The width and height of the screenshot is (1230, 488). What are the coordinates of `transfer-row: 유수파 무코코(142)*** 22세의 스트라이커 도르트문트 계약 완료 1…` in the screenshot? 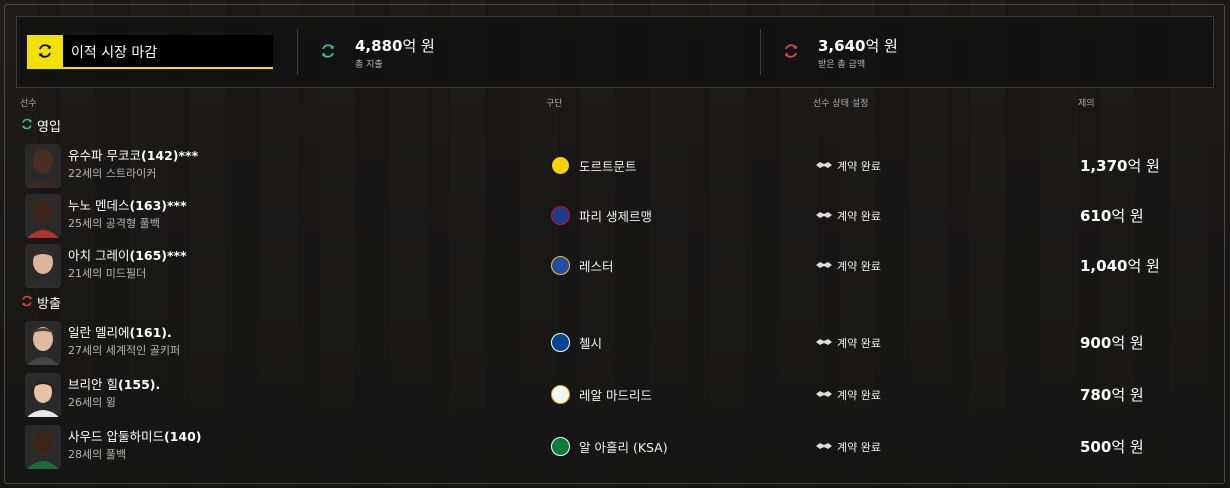 It's located at (615, 166).